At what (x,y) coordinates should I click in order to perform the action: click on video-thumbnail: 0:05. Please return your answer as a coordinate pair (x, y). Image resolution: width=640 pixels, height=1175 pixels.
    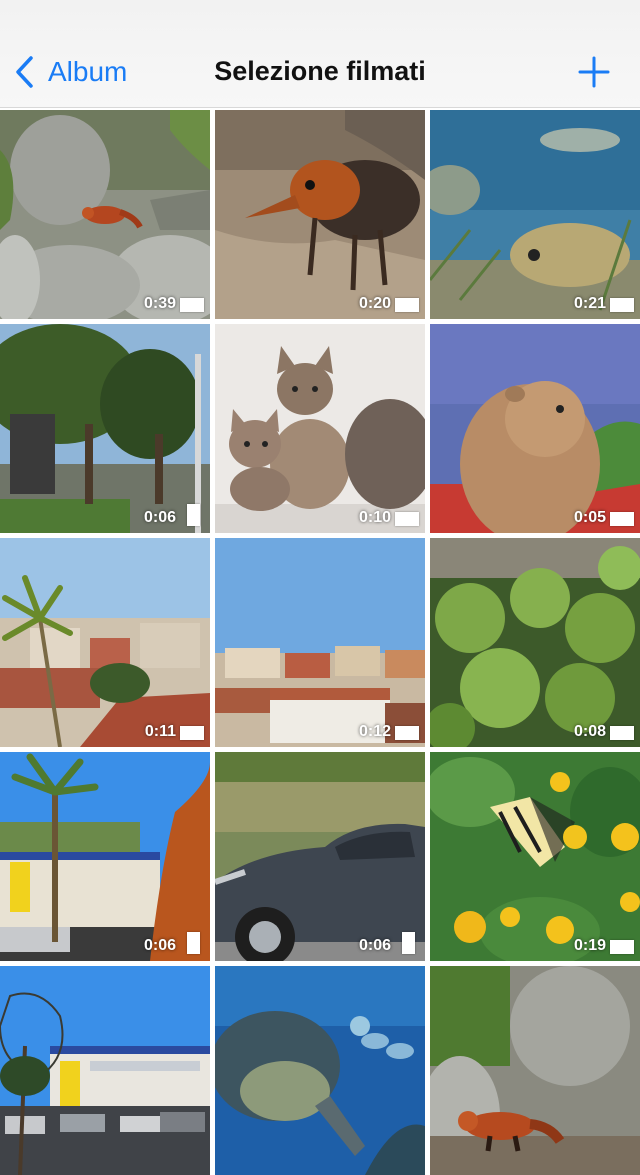
    Looking at the image, I should click on (535, 428).